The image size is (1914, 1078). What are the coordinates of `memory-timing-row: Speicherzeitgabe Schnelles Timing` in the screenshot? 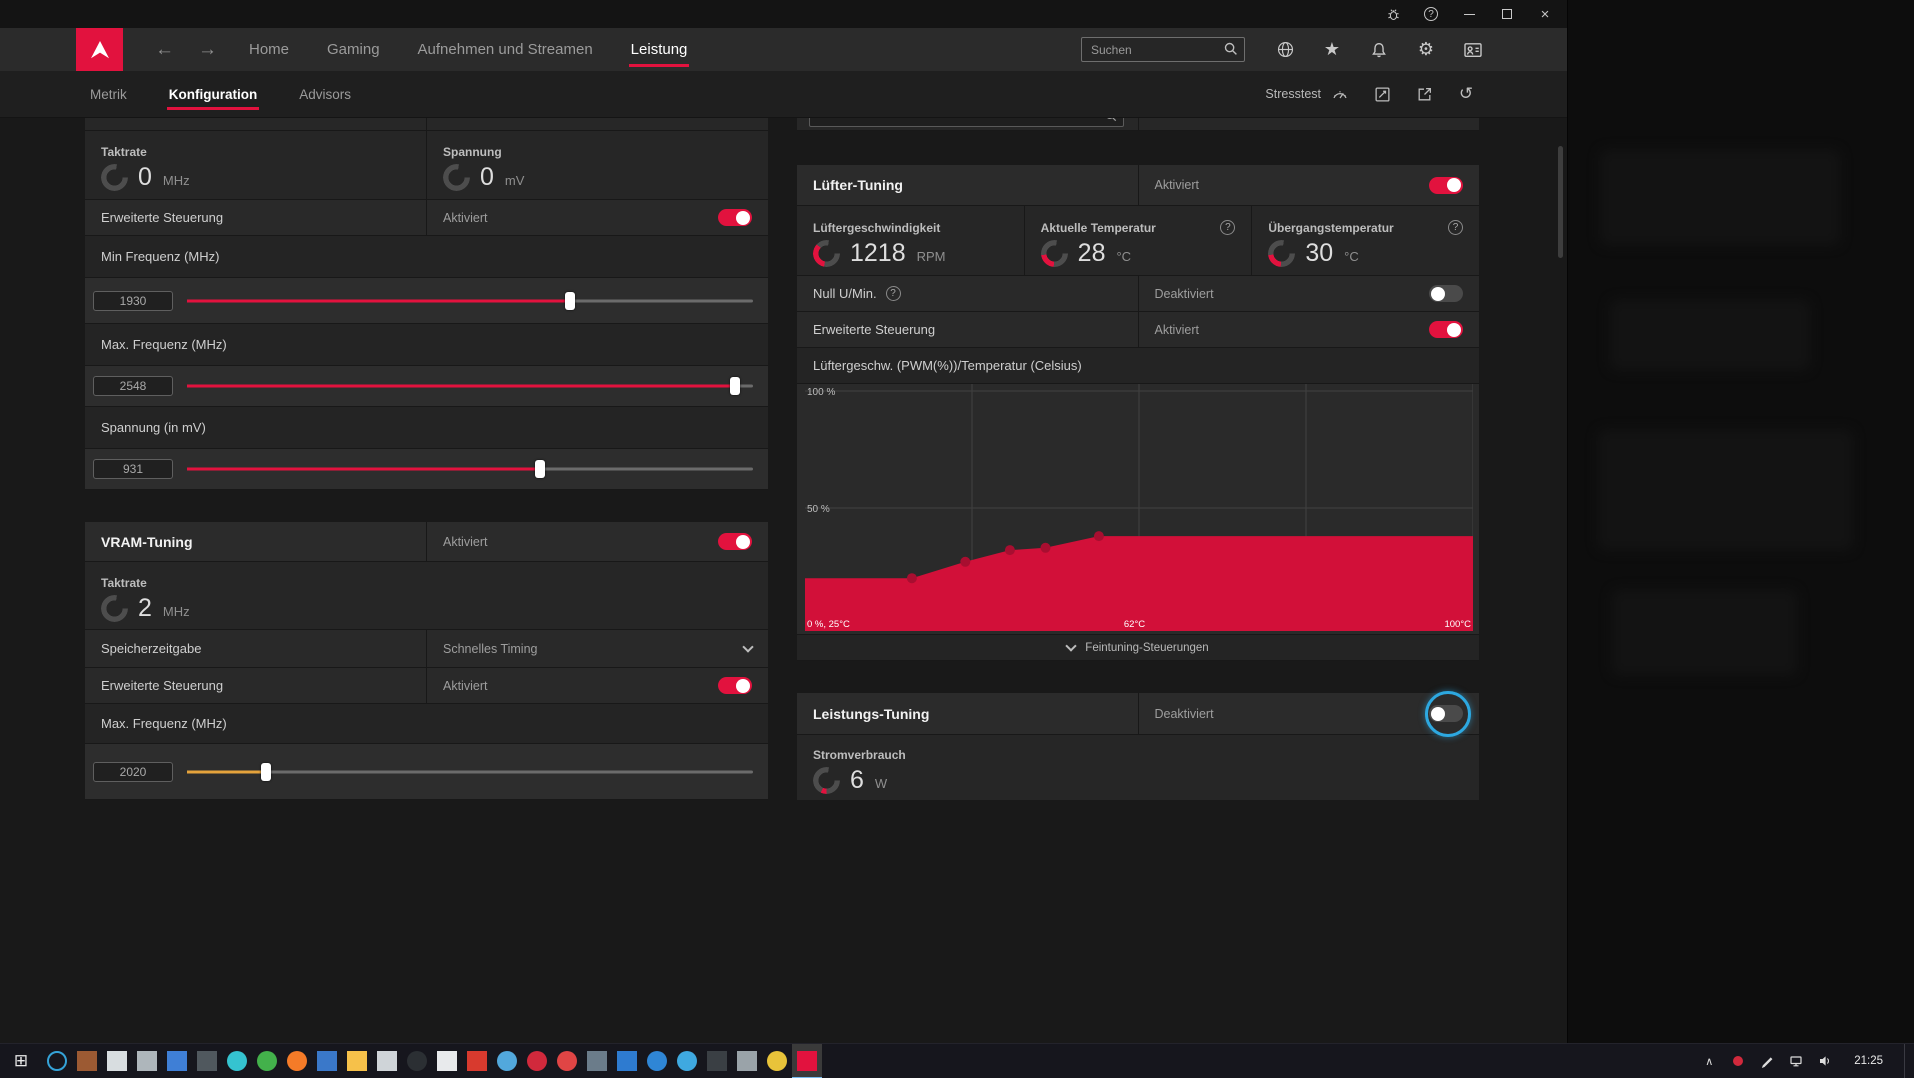 It's located at (426, 649).